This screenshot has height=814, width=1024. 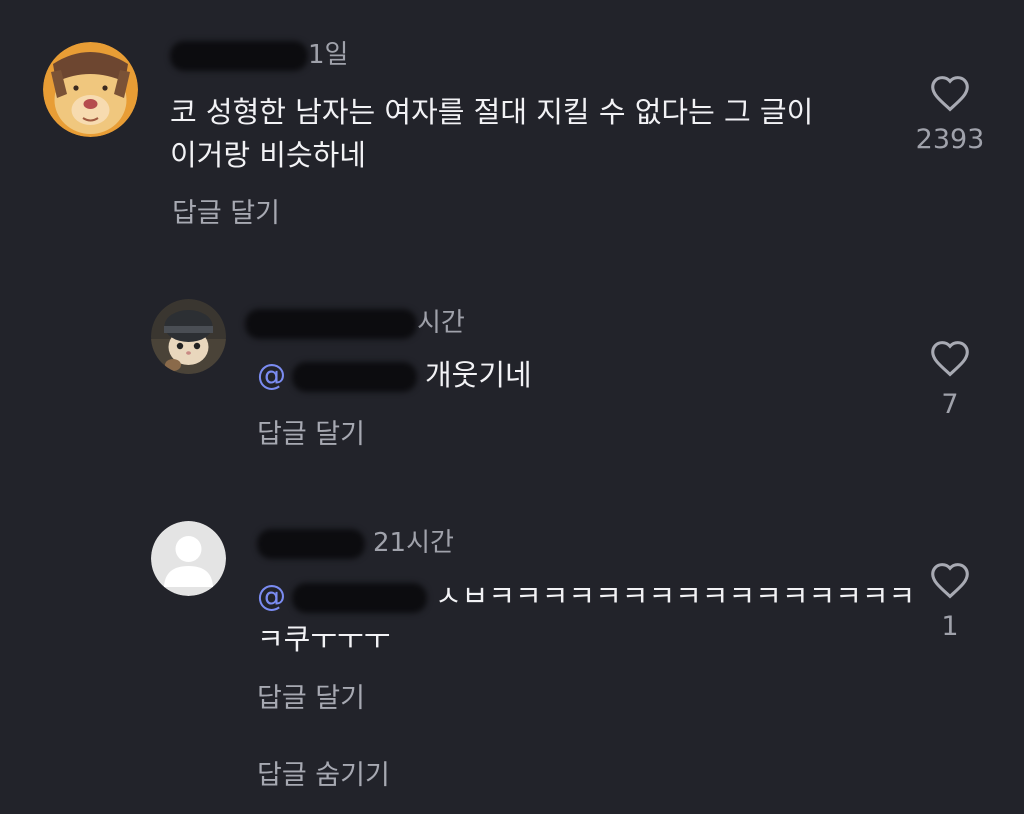 I want to click on like-button: 7, so click(x=950, y=379).